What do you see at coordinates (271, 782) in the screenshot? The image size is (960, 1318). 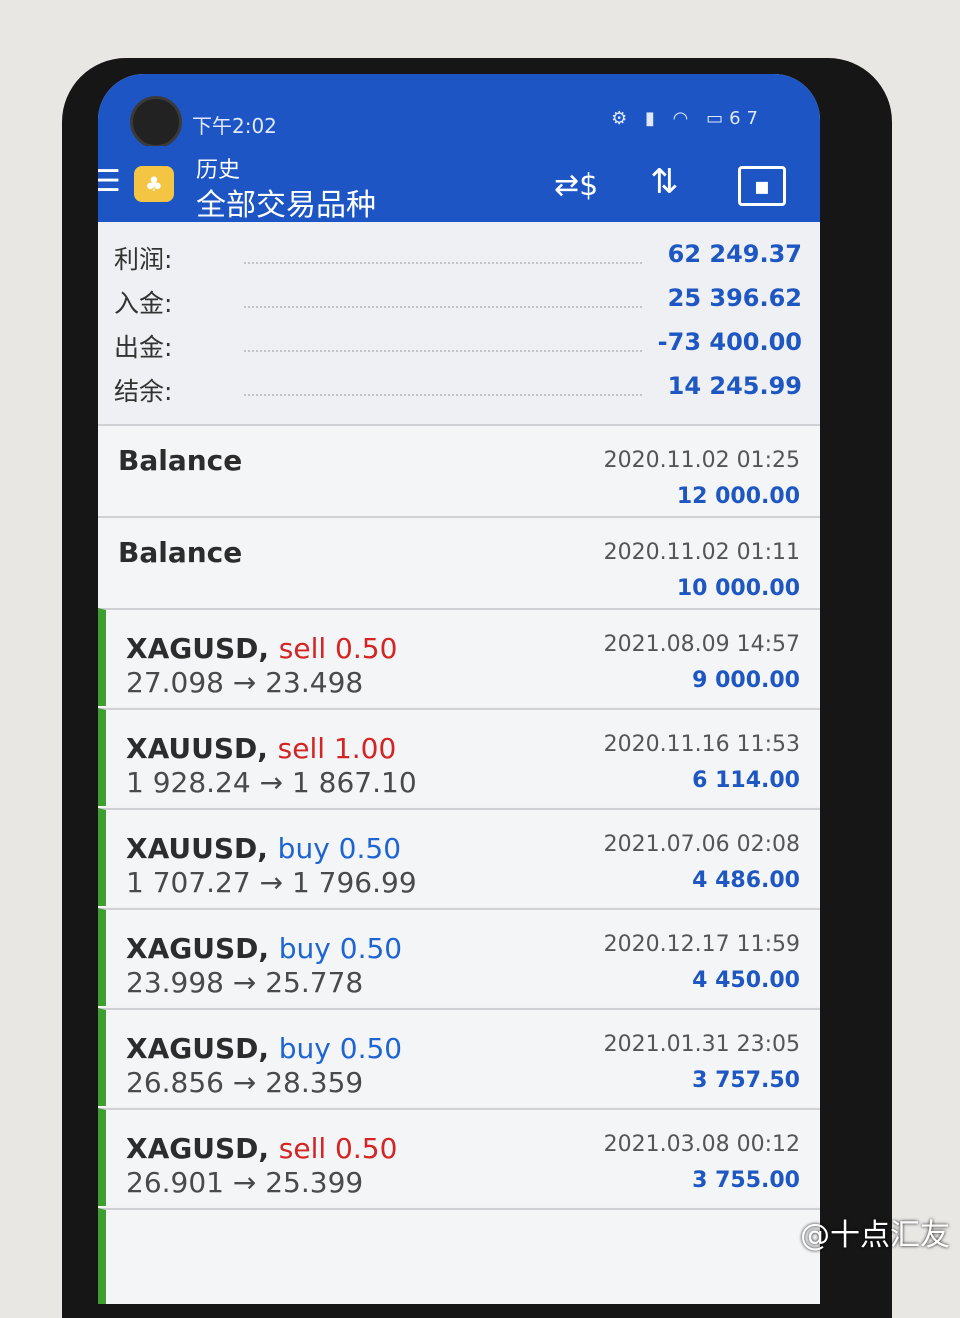 I see `trade-prices: 1 928.24 → 1 867.10` at bounding box center [271, 782].